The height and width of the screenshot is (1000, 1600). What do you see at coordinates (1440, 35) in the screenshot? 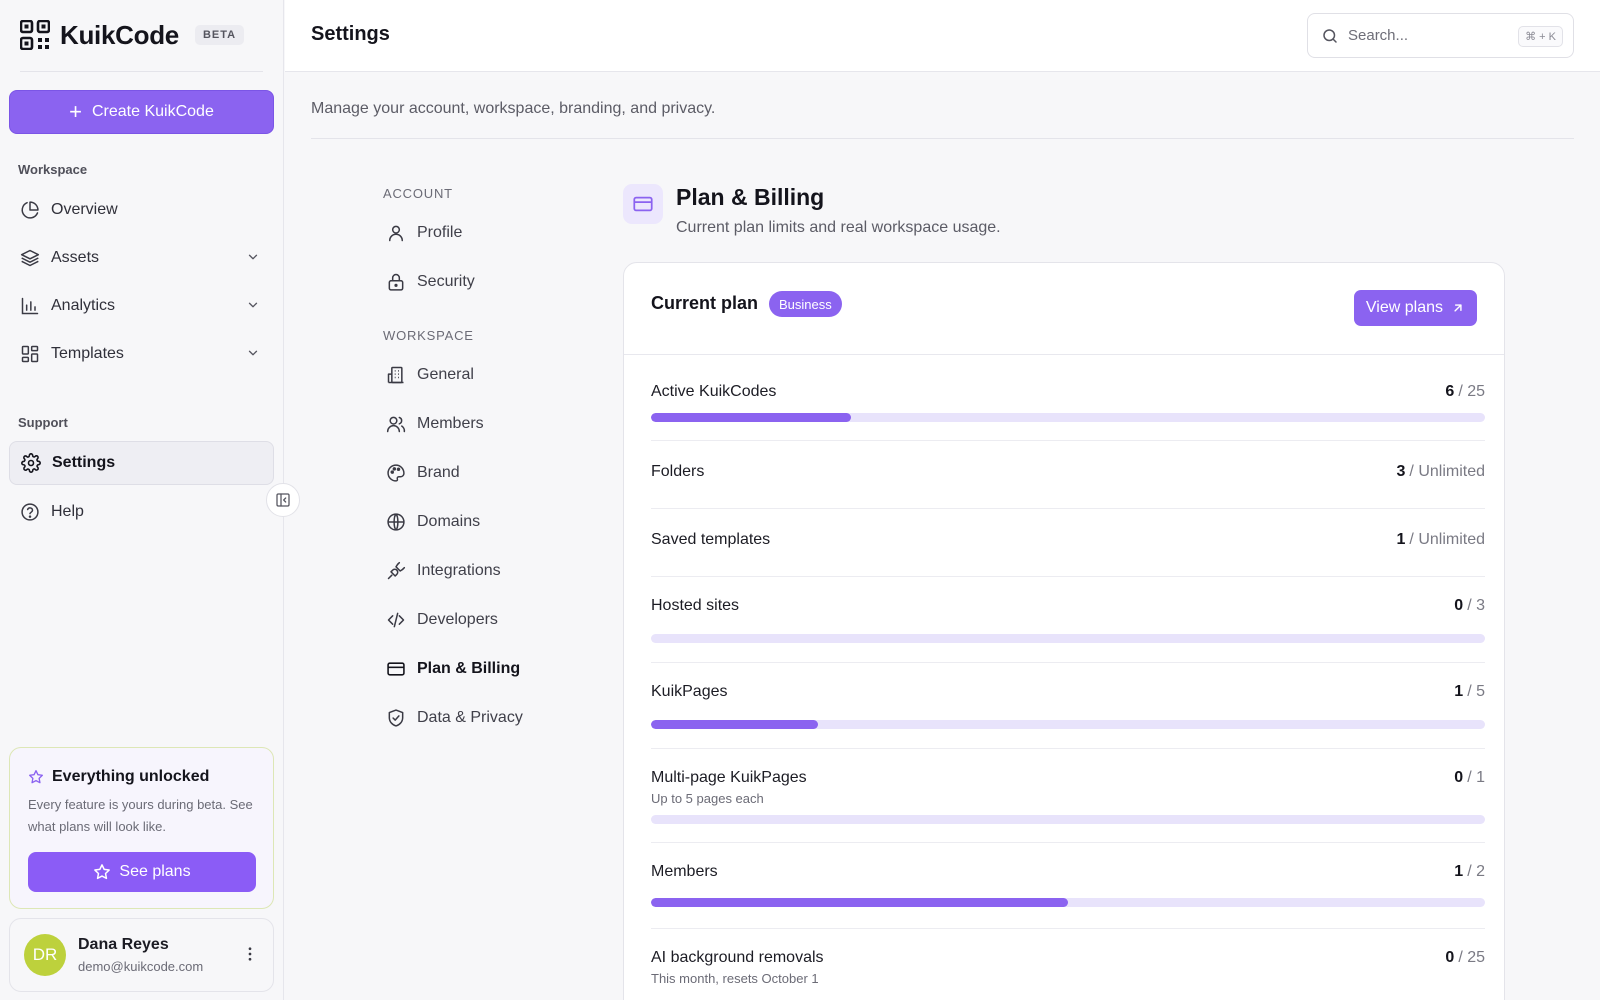
I see `search-input: Search... ⌘ + K` at bounding box center [1440, 35].